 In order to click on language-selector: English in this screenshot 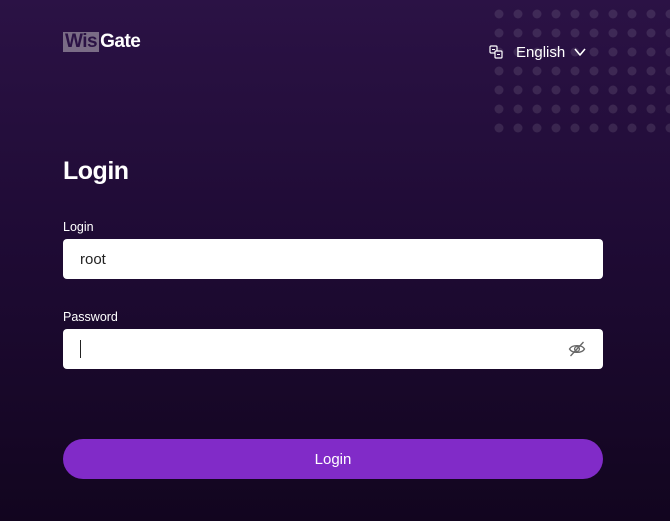, I will do `click(537, 52)`.